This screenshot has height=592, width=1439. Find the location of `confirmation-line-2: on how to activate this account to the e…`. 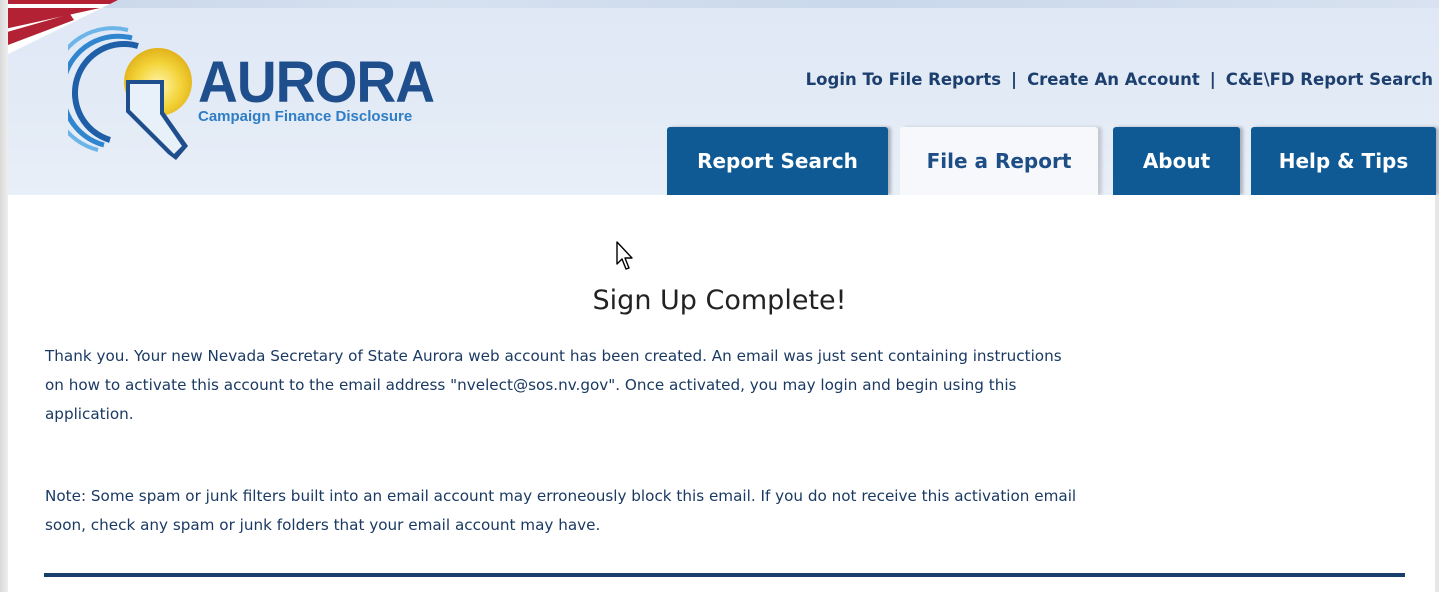

confirmation-line-2: on how to activate this account to the e… is located at coordinates (531, 385).